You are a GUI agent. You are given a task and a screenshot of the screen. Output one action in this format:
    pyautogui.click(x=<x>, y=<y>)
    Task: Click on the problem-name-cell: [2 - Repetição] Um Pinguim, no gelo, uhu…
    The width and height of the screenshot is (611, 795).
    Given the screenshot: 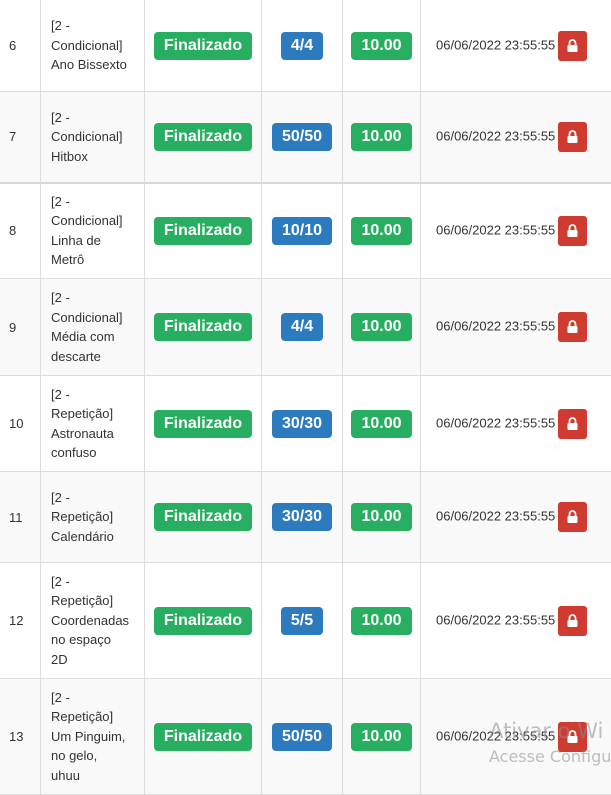 What is the action you would take?
    pyautogui.click(x=92, y=736)
    